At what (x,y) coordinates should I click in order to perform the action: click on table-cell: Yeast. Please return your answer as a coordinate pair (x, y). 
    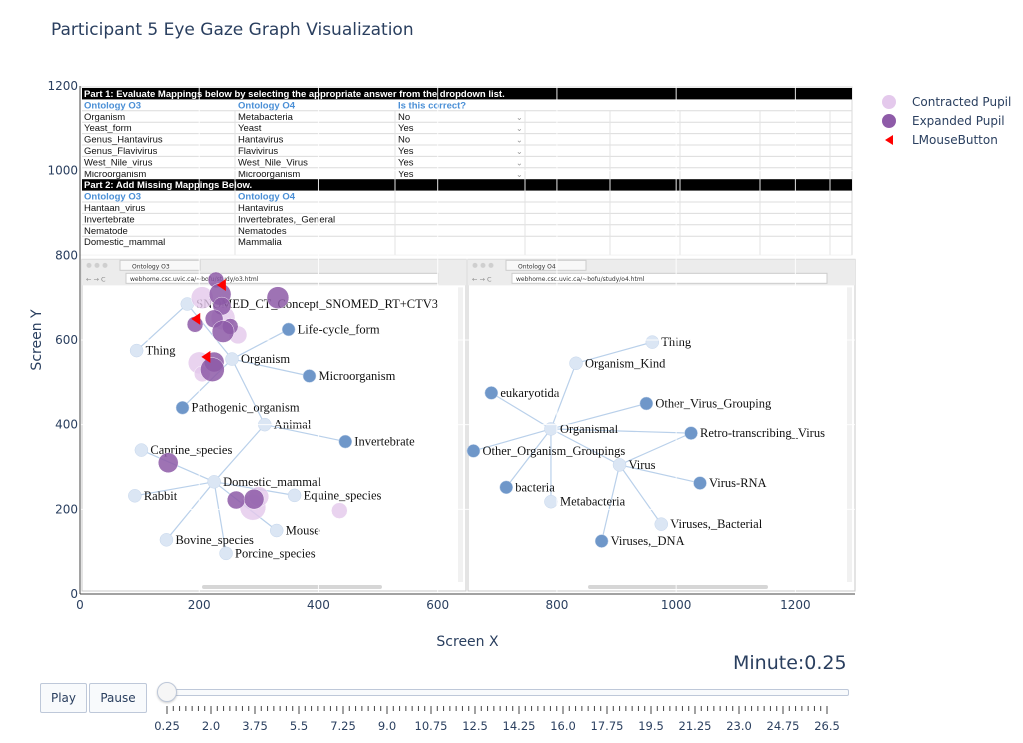
    Looking at the image, I should click on (250, 128).